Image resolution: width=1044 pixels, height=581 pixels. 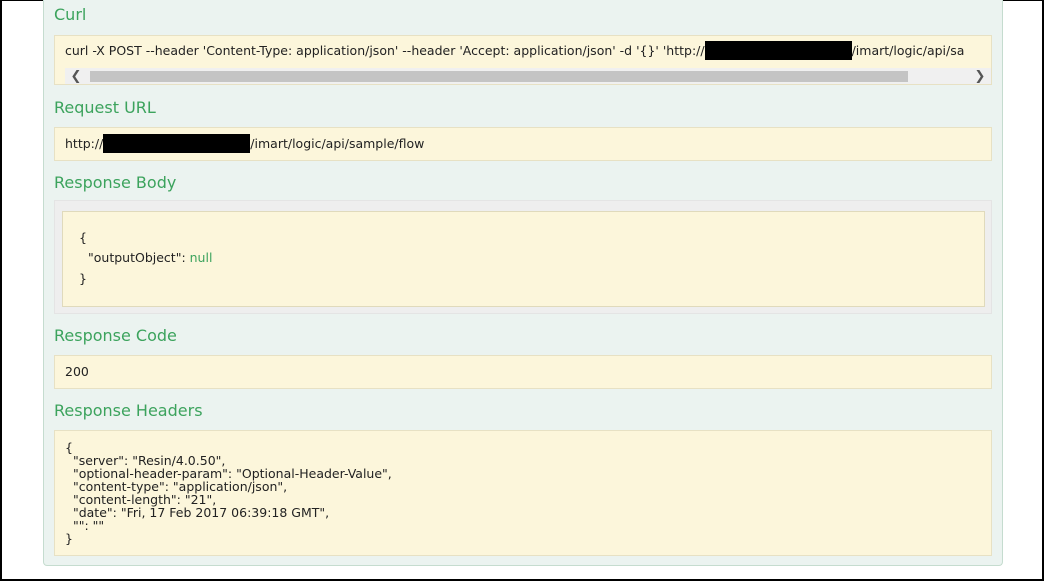 I want to click on response-code-box: 200, so click(x=523, y=372).